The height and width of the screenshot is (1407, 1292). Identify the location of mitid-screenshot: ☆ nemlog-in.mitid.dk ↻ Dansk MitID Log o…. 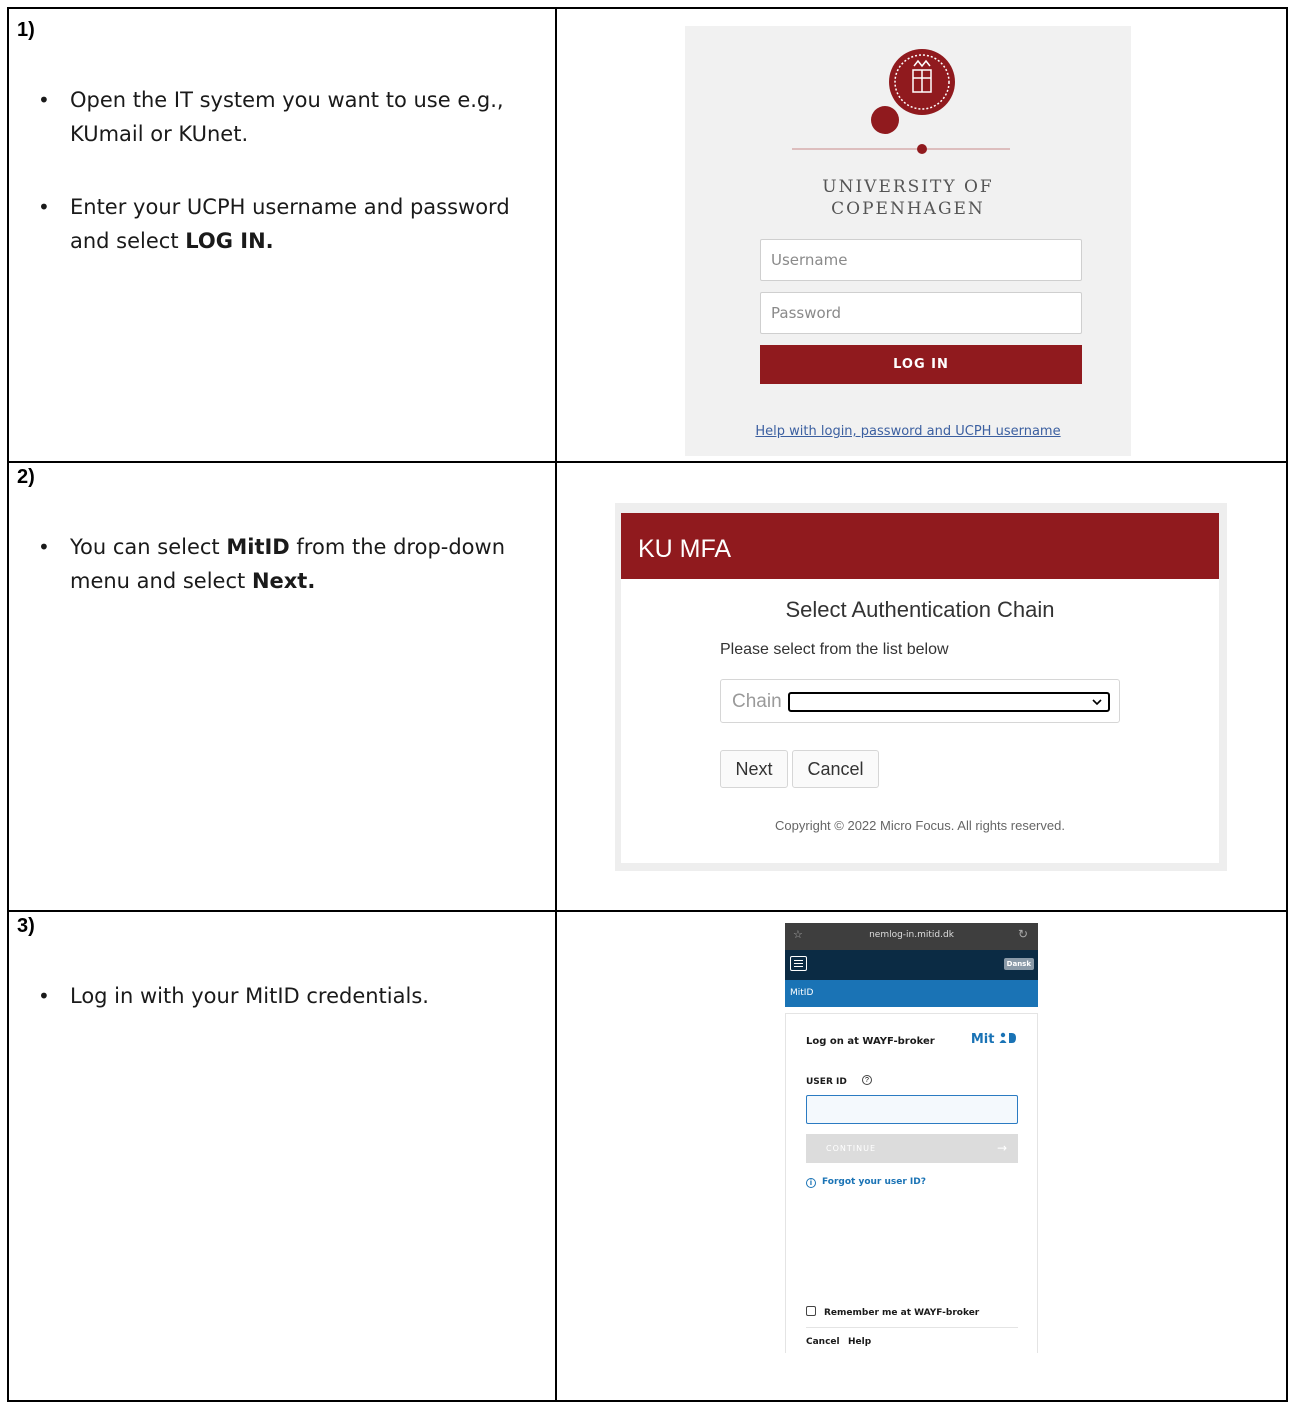
(911, 1138).